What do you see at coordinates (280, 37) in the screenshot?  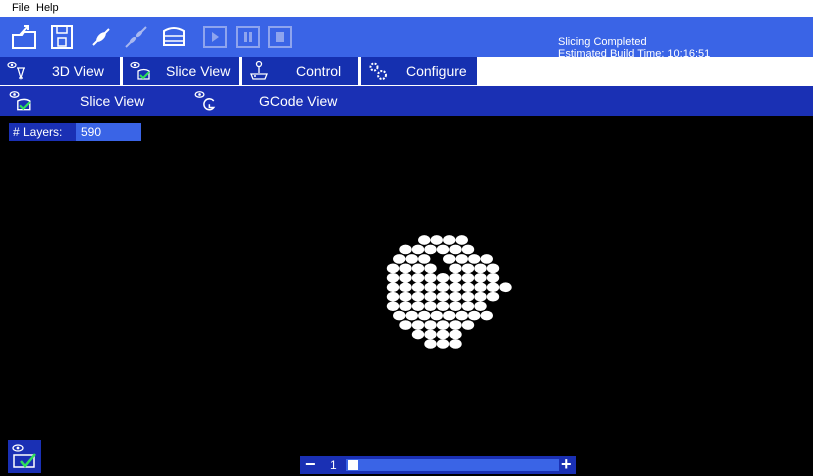 I see `stop-icon` at bounding box center [280, 37].